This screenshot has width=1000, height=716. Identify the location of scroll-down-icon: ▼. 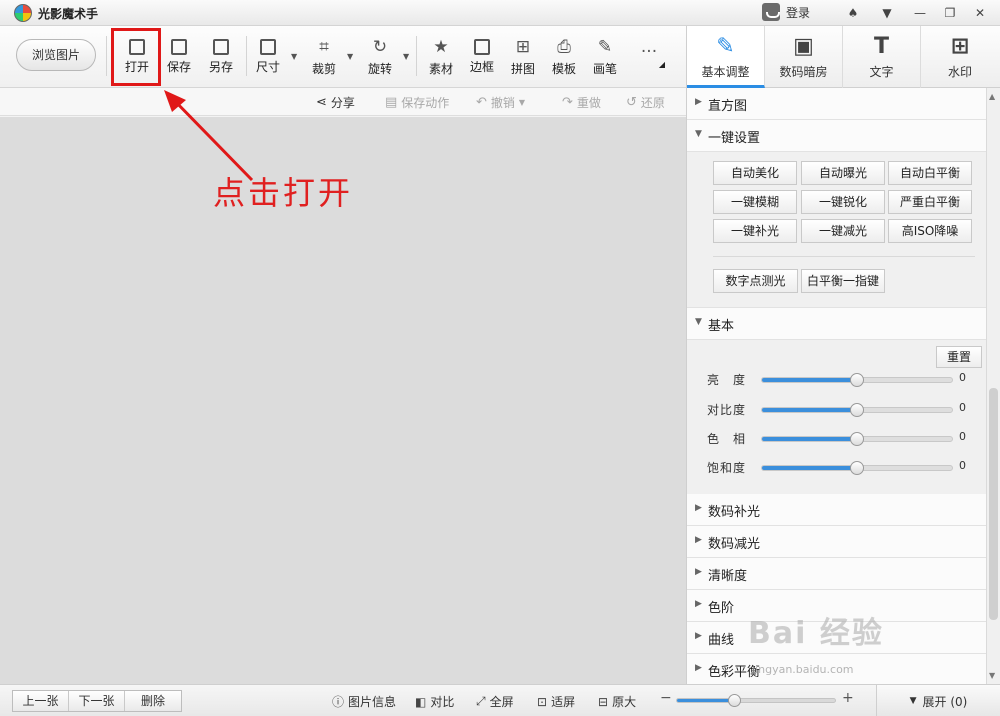
(992, 675).